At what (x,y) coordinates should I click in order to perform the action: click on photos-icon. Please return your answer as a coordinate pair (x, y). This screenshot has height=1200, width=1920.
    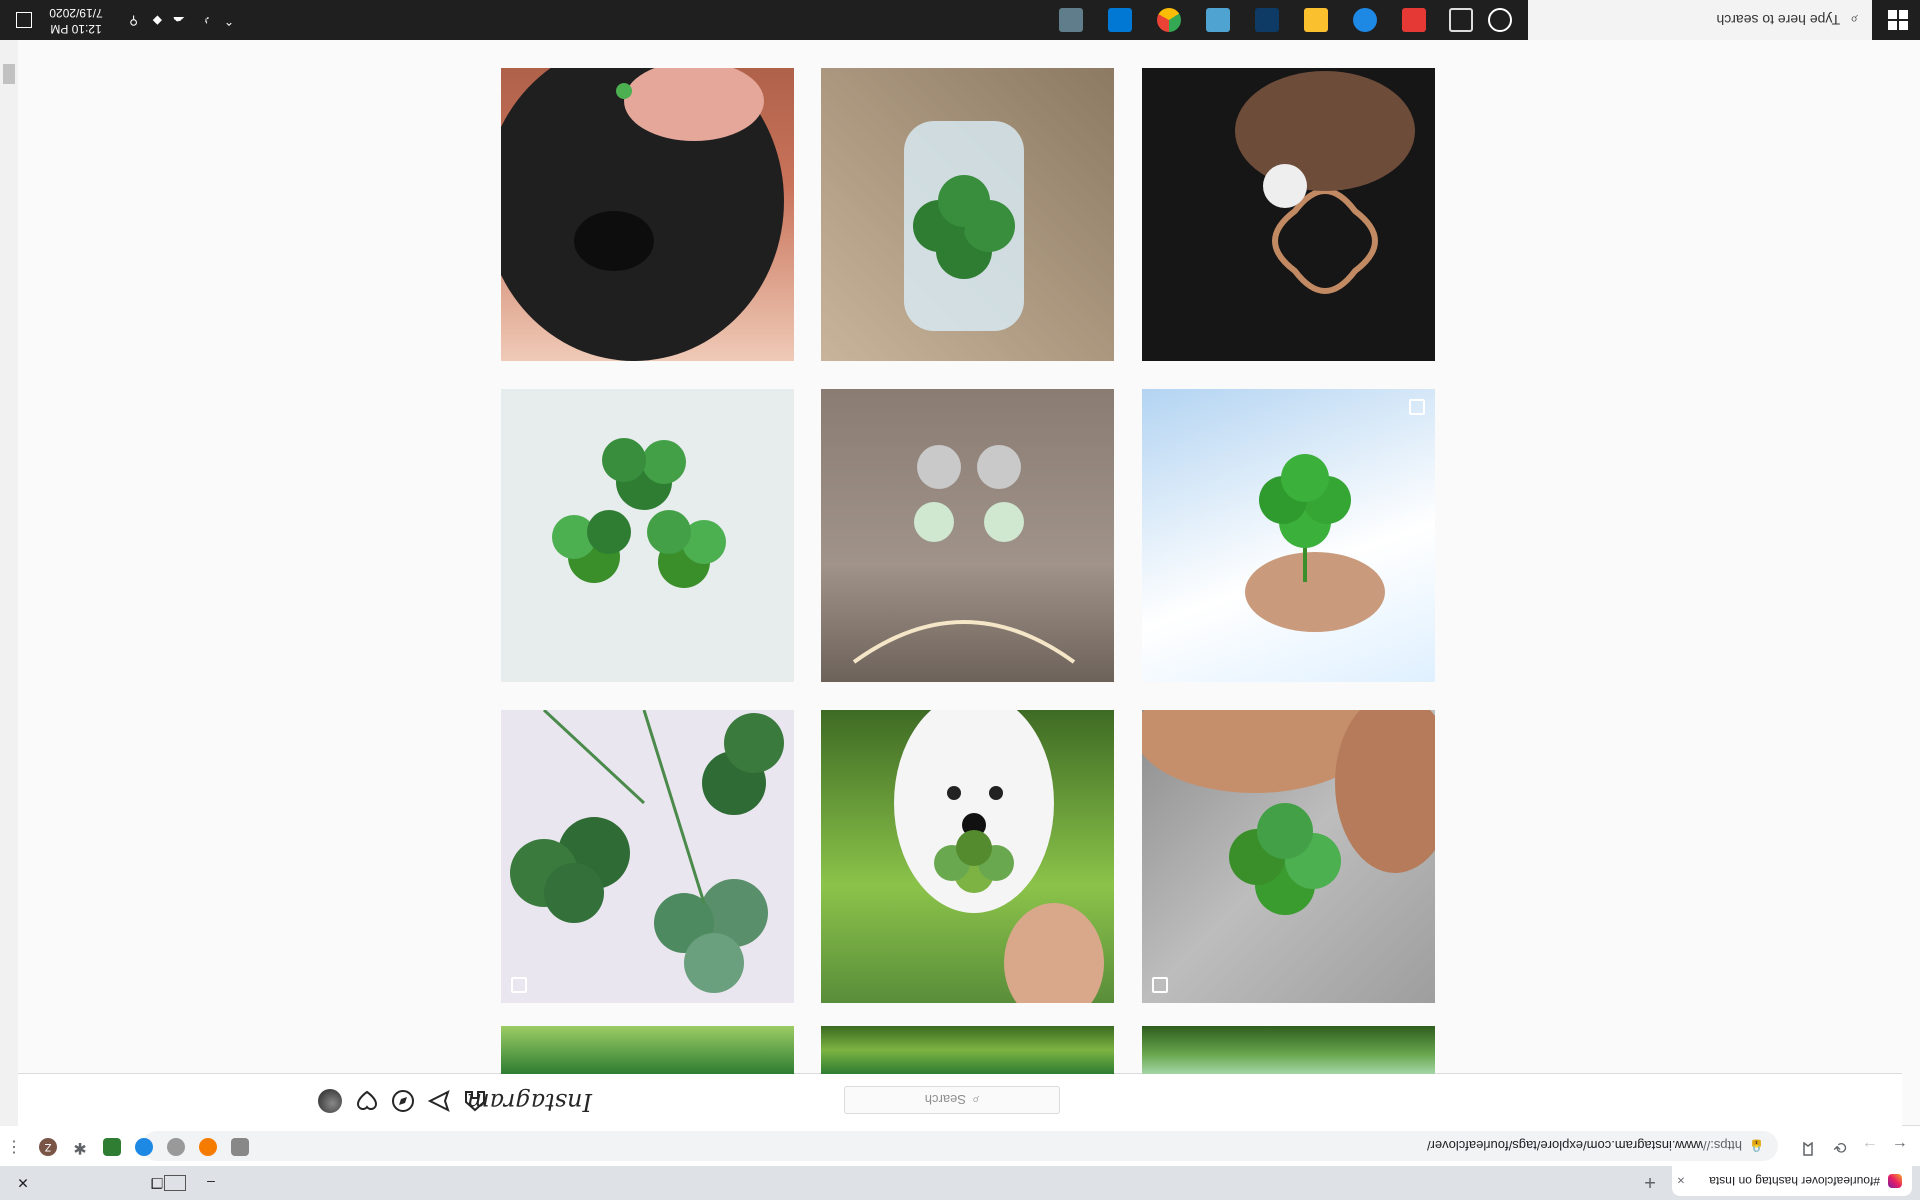
    Looking at the image, I should click on (1218, 20).